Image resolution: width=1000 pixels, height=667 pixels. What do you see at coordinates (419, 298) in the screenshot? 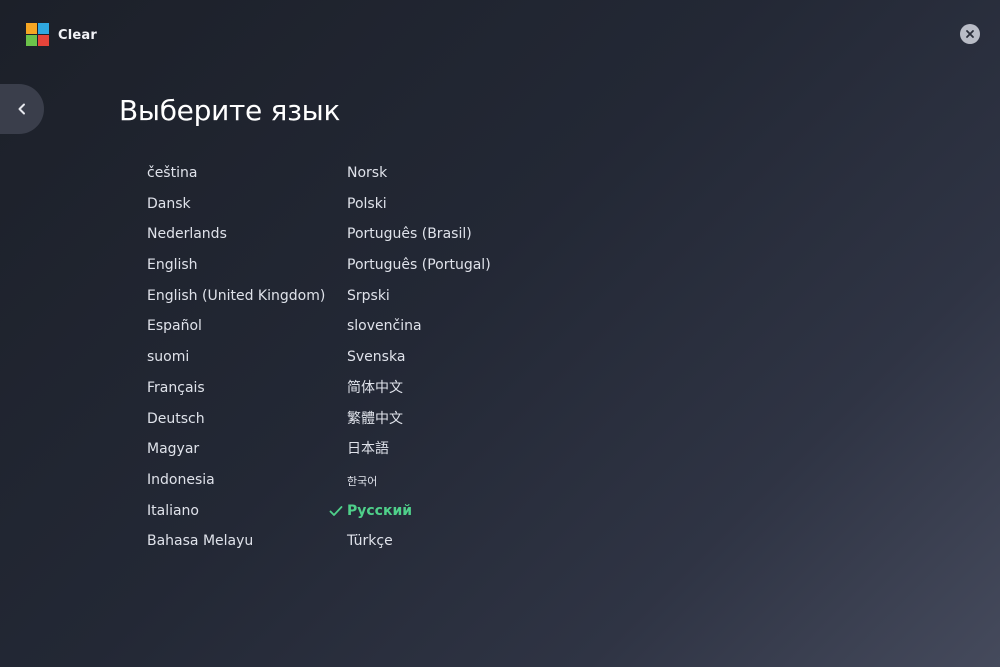
I see `language-option-serbian: Srpski` at bounding box center [419, 298].